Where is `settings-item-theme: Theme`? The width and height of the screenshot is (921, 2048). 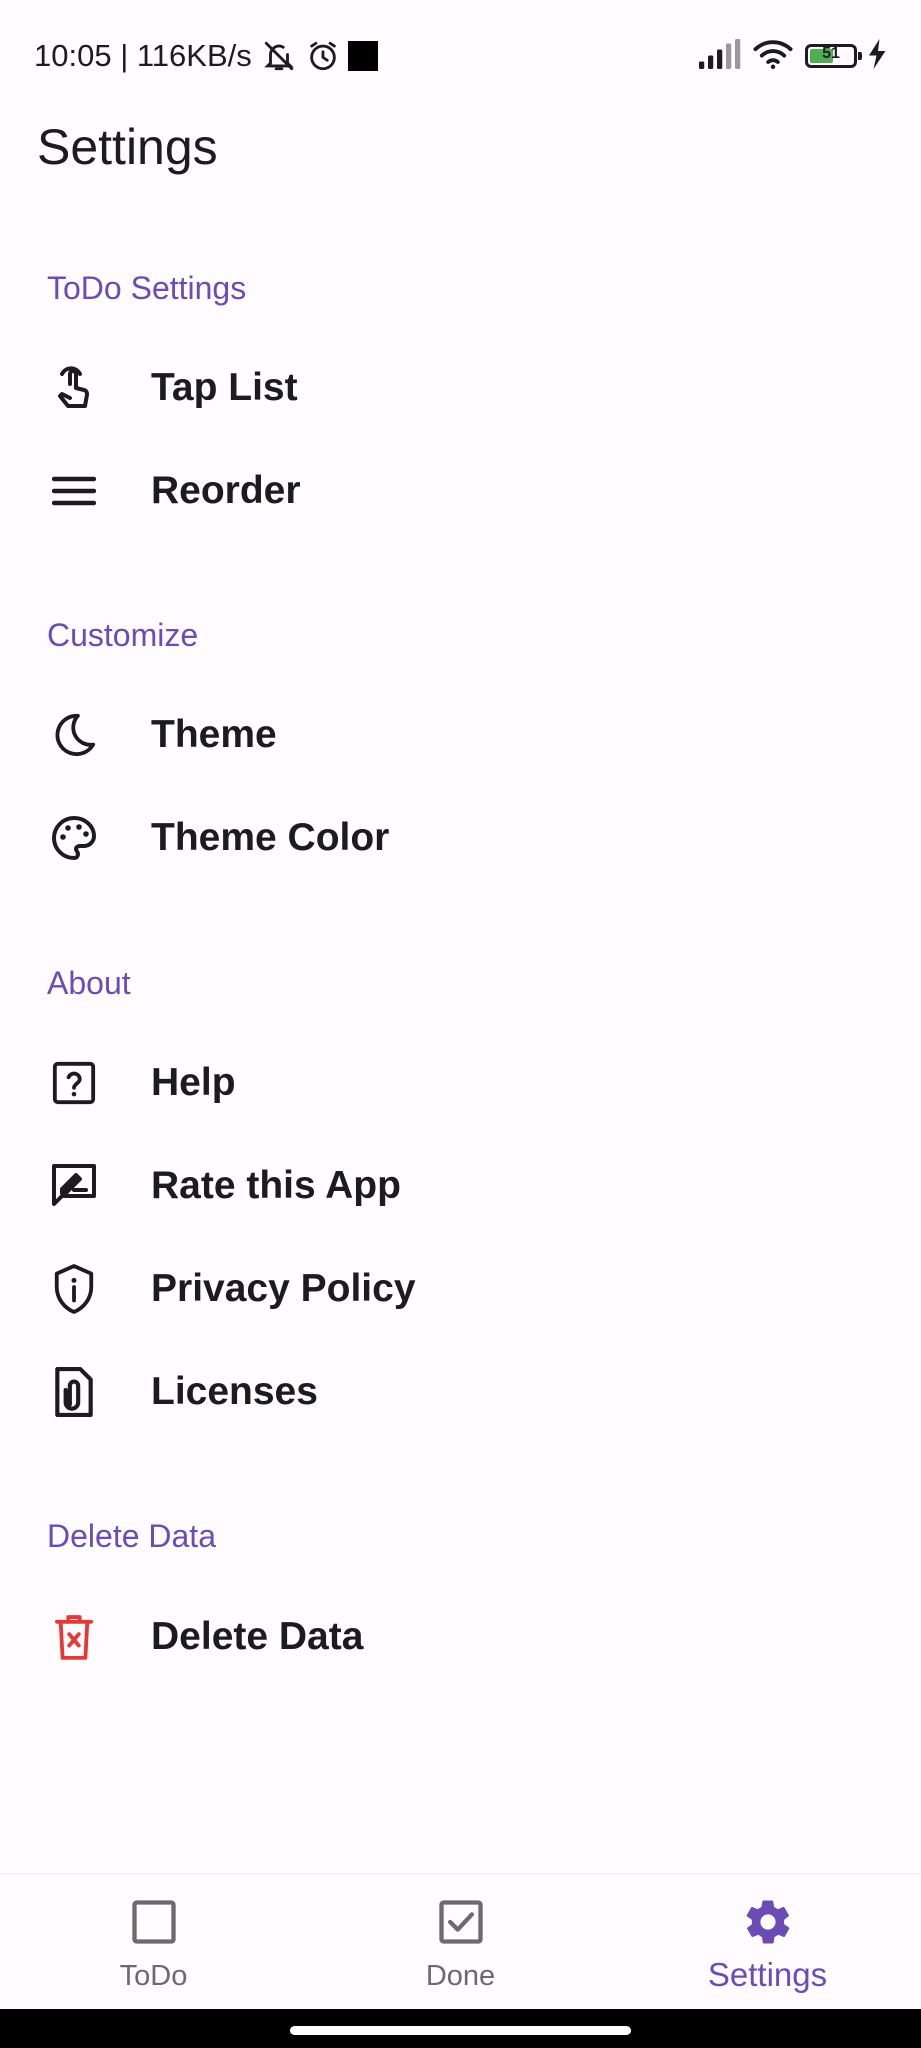
settings-item-theme: Theme is located at coordinates (460, 735).